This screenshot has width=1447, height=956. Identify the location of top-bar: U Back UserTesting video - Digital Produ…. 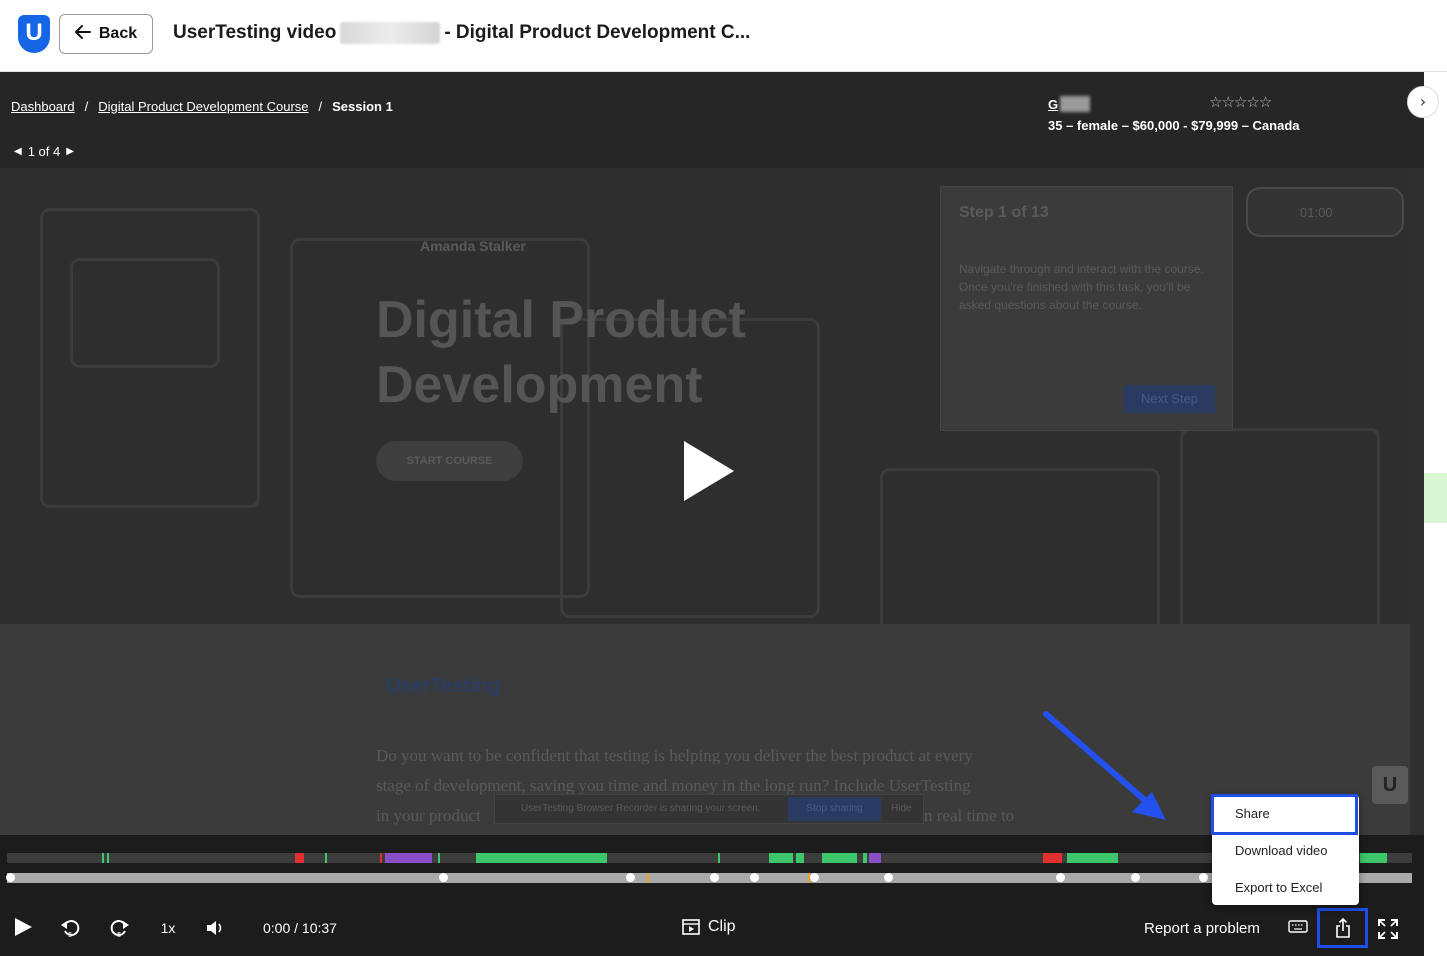
(723, 36).